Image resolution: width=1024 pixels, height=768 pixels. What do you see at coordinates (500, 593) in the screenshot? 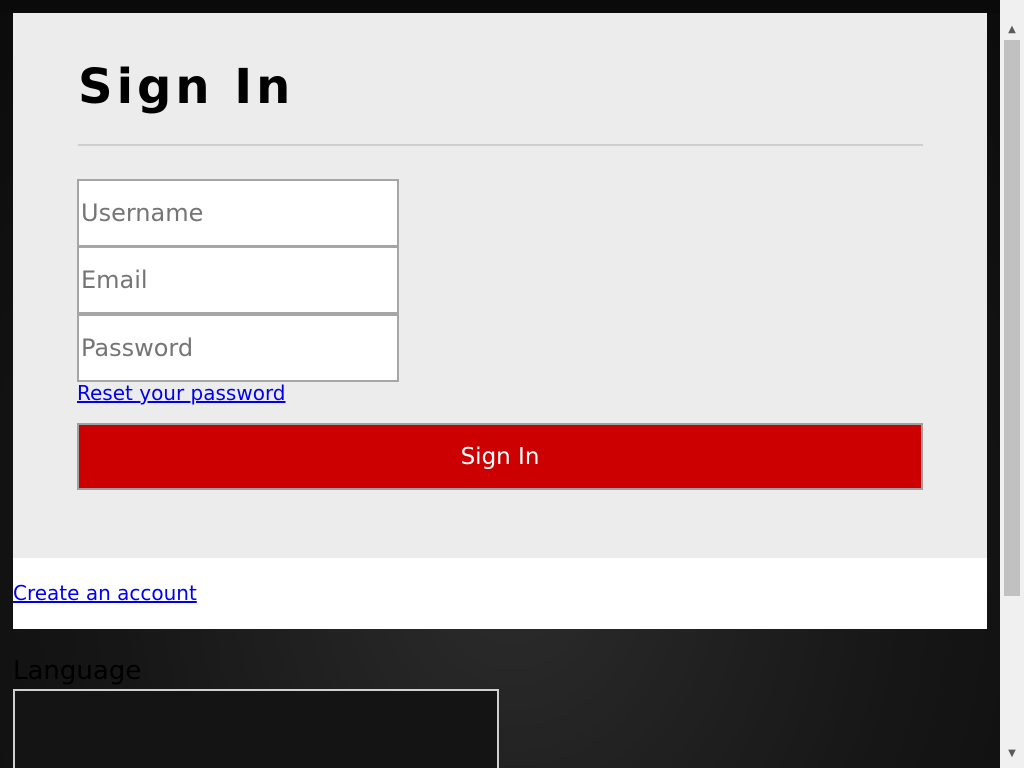
I see `account-band: Create an account` at bounding box center [500, 593].